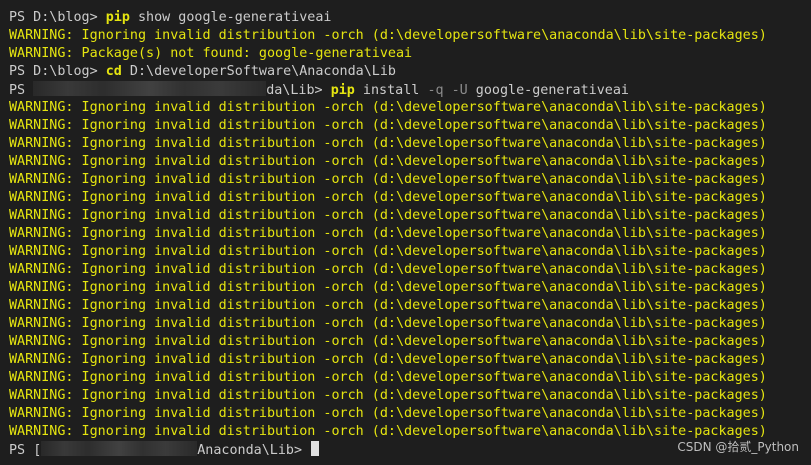 This screenshot has height=465, width=811. I want to click on command-args: show google-generativeai, so click(230, 17).